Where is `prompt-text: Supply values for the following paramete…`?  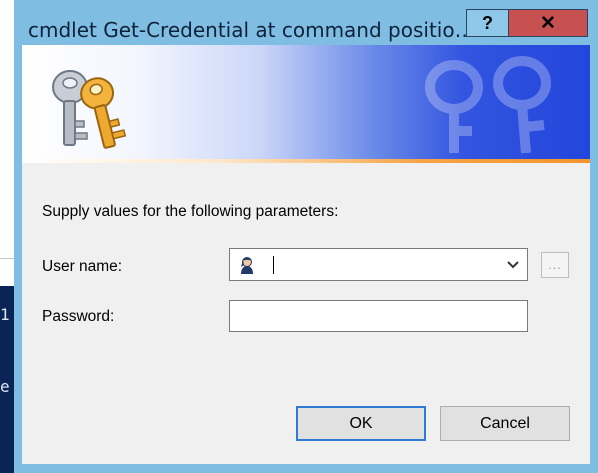
prompt-text: Supply values for the following paramete… is located at coordinates (190, 211).